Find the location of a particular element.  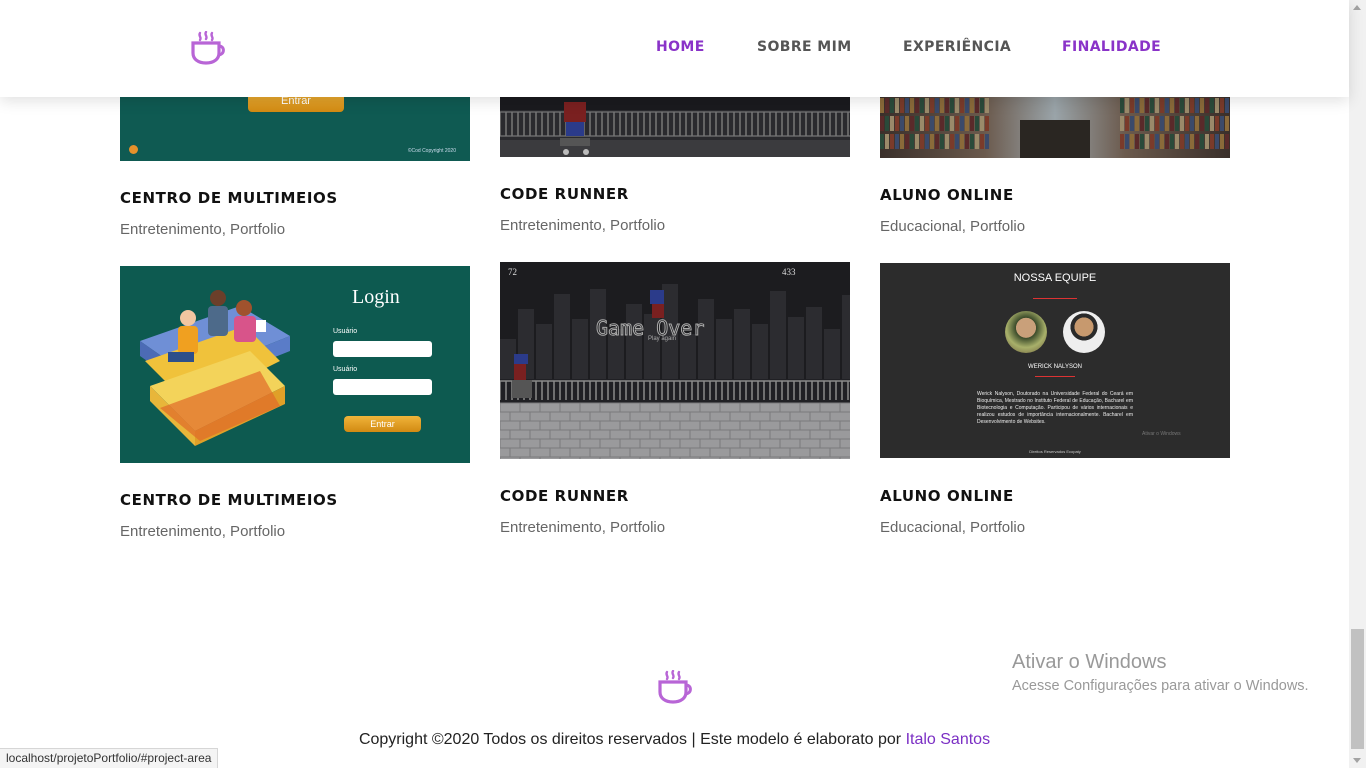

author-link: Italo Santos is located at coordinates (948, 739).